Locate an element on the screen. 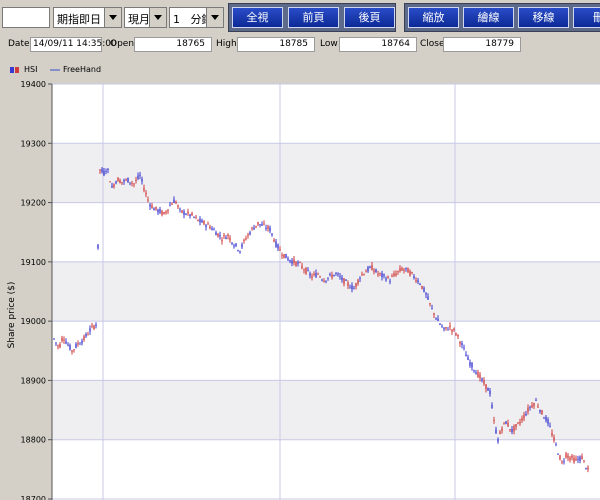  previous-page-button: 前頁 is located at coordinates (313, 17).